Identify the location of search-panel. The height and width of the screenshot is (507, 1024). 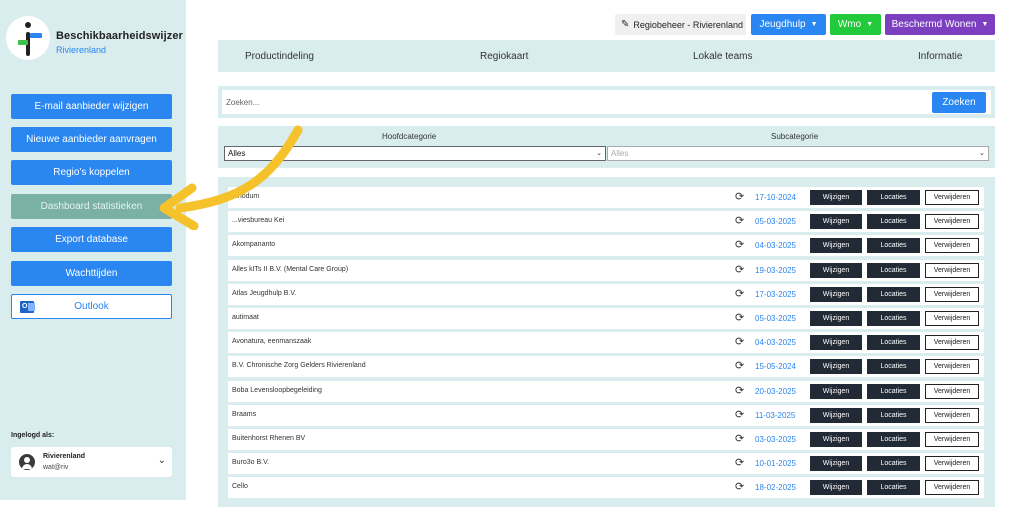
(606, 102).